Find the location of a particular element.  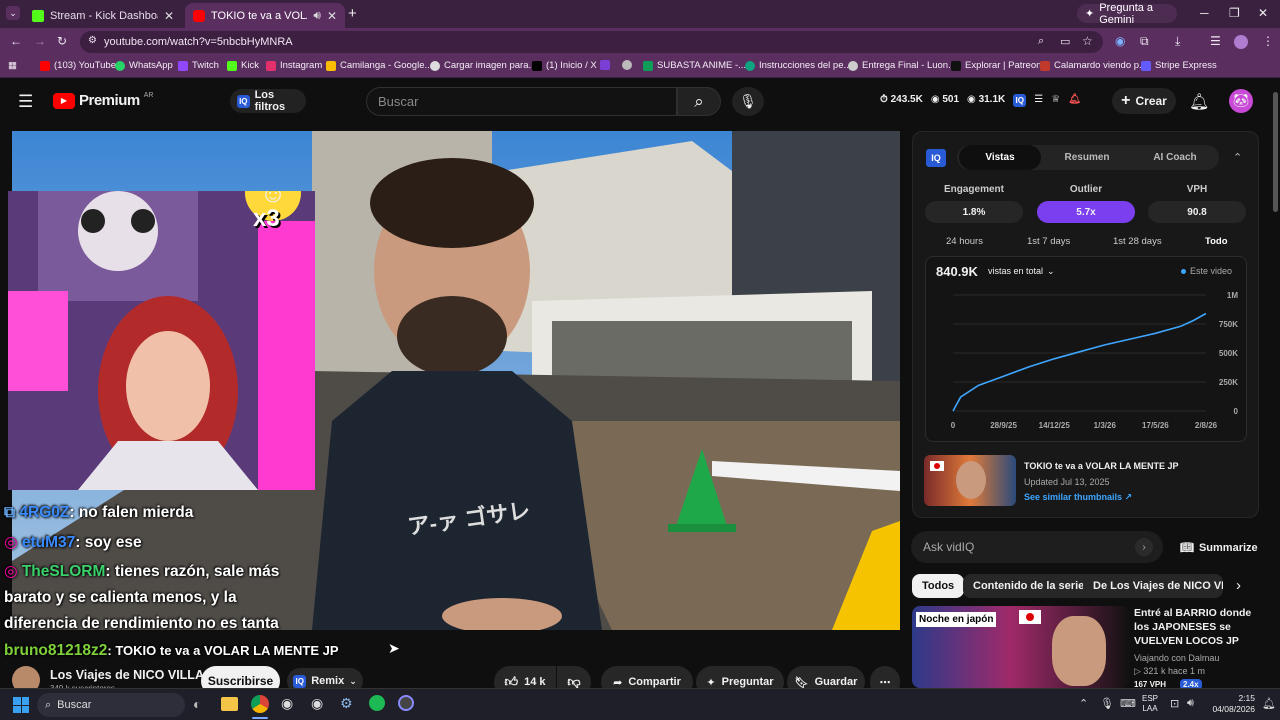

extensions-puzzle-icon: ⧉ is located at coordinates (1144, 41).